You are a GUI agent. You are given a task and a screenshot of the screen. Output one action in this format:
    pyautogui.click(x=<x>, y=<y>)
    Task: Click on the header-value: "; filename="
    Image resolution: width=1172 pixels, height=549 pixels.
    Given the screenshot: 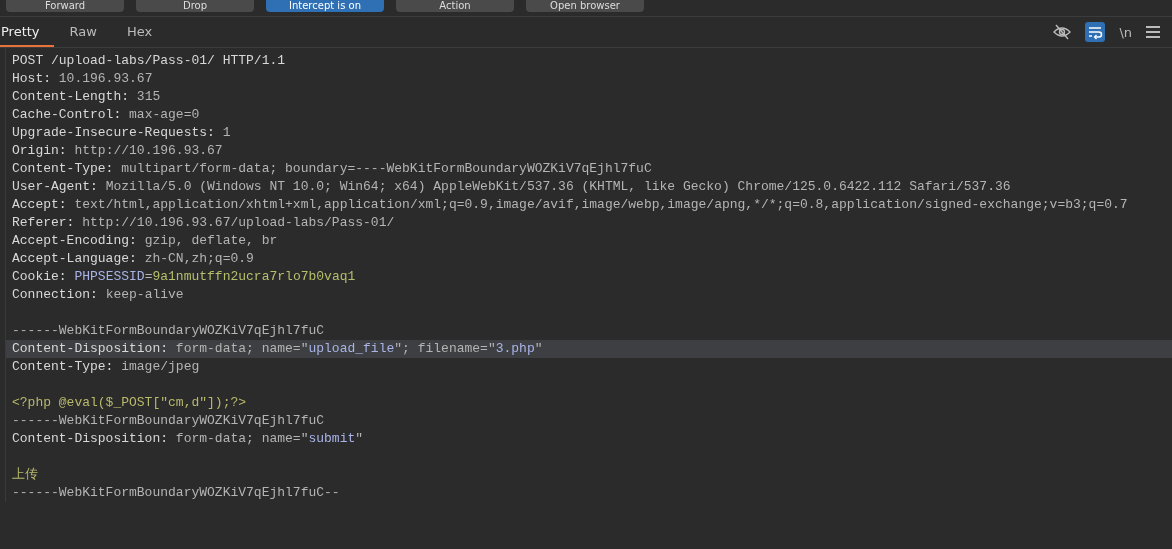 What is the action you would take?
    pyautogui.click(x=445, y=348)
    